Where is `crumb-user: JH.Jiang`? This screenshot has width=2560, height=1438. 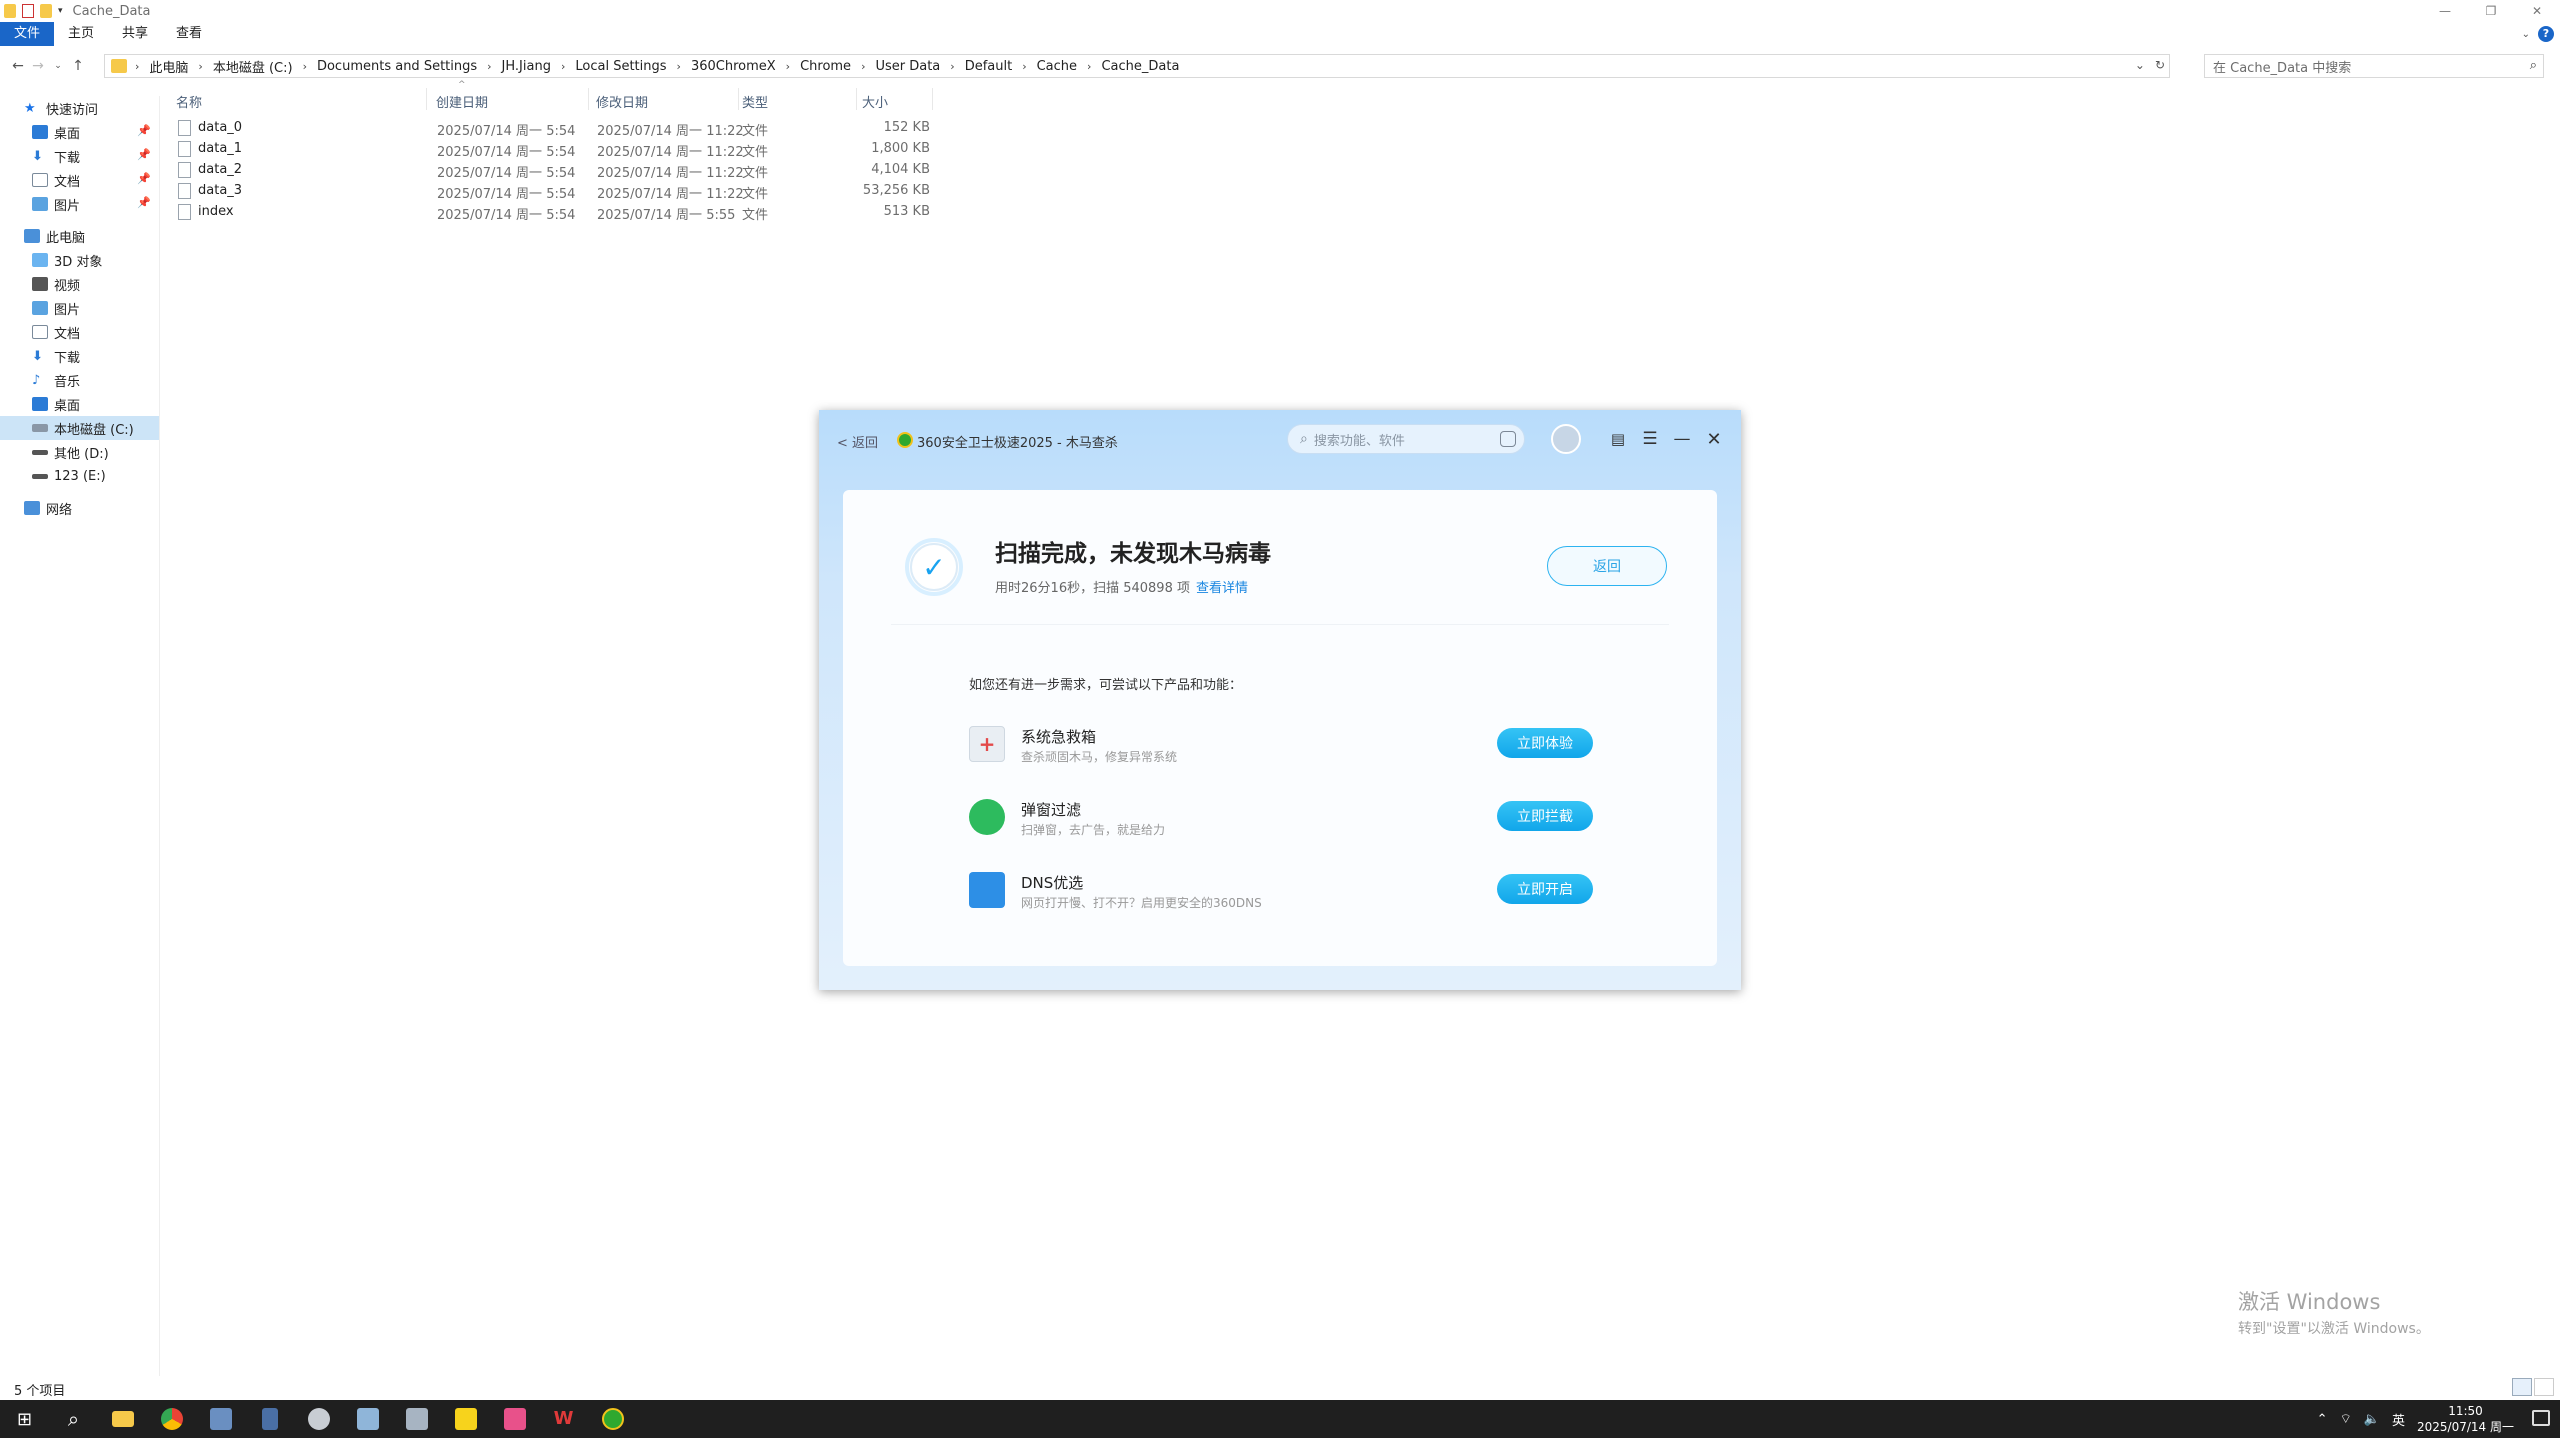
crumb-user: JH.Jiang is located at coordinates (526, 66).